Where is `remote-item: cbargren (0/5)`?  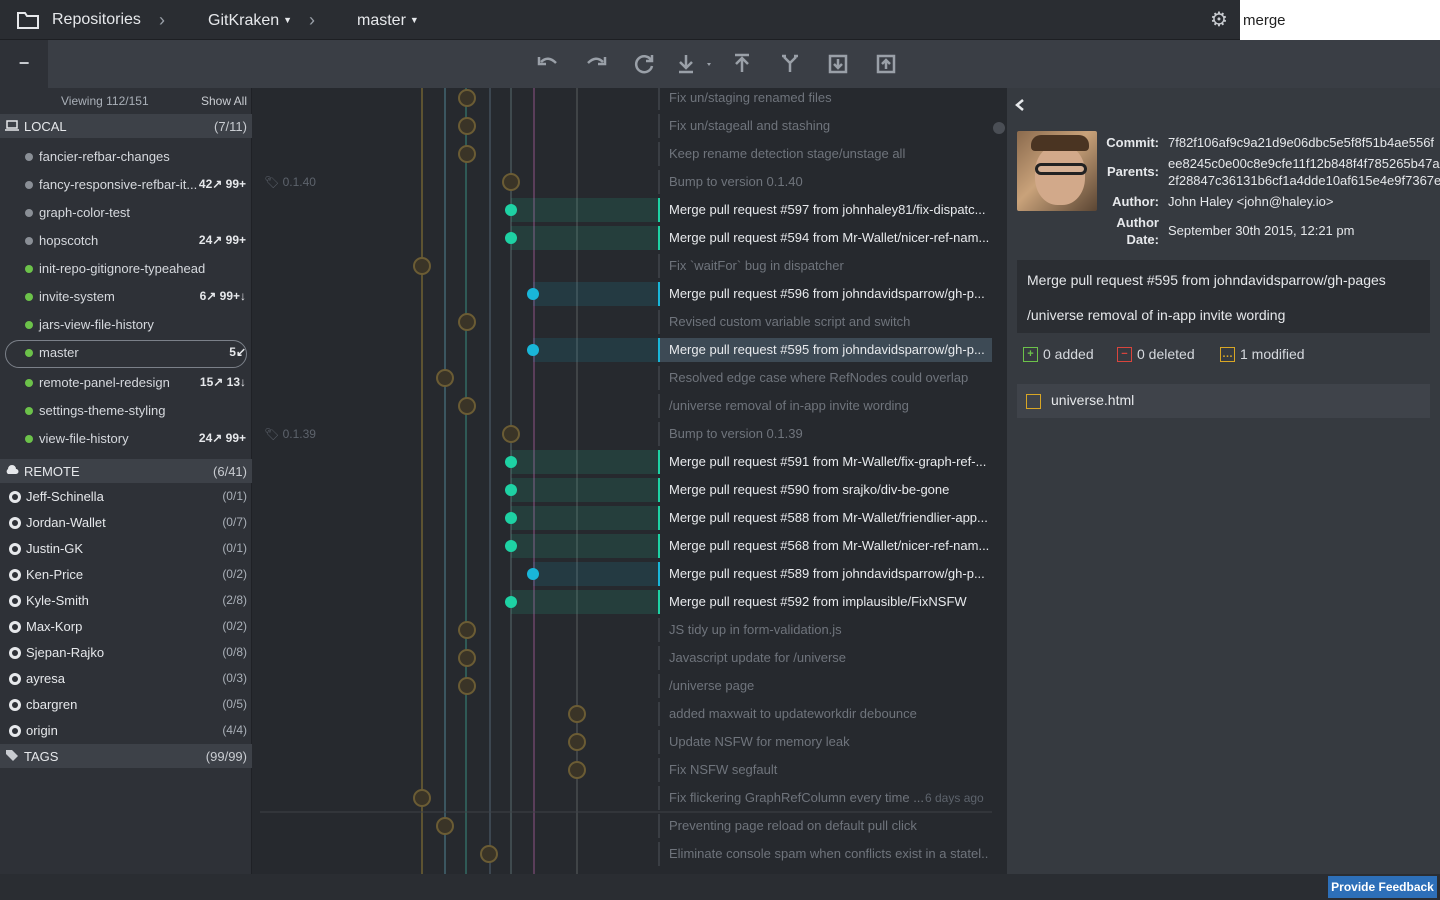
remote-item: cbargren (0/5) is located at coordinates (126, 705).